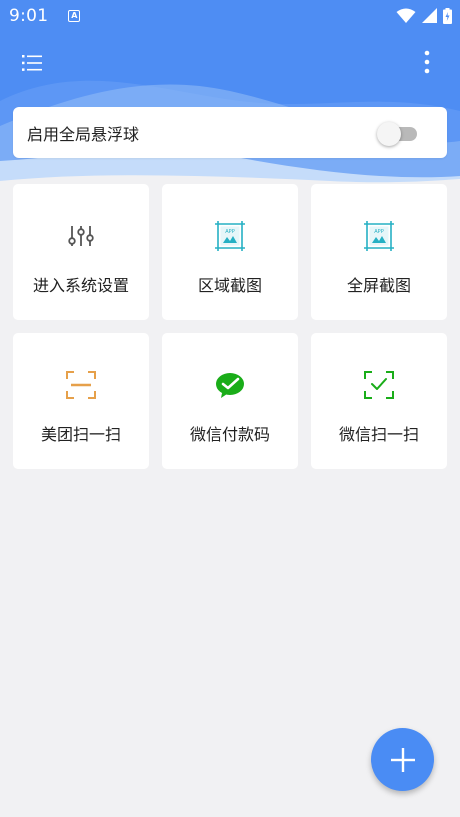 The height and width of the screenshot is (817, 460). What do you see at coordinates (230, 15) in the screenshot?
I see `status-bar: 9:01 A` at bounding box center [230, 15].